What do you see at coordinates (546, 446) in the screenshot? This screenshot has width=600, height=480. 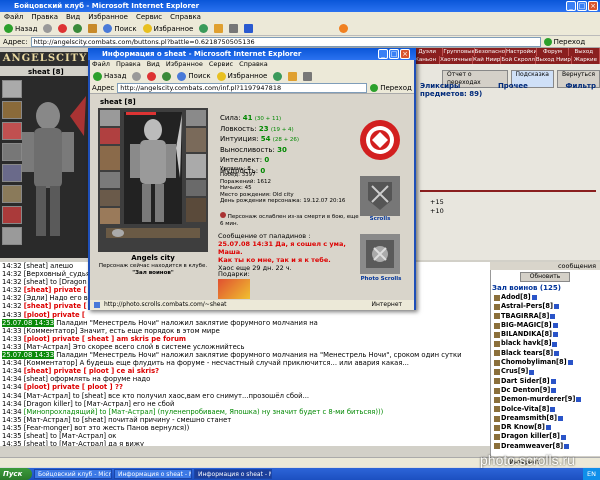 I see `player-row: Dreamweaver[8]` at bounding box center [546, 446].